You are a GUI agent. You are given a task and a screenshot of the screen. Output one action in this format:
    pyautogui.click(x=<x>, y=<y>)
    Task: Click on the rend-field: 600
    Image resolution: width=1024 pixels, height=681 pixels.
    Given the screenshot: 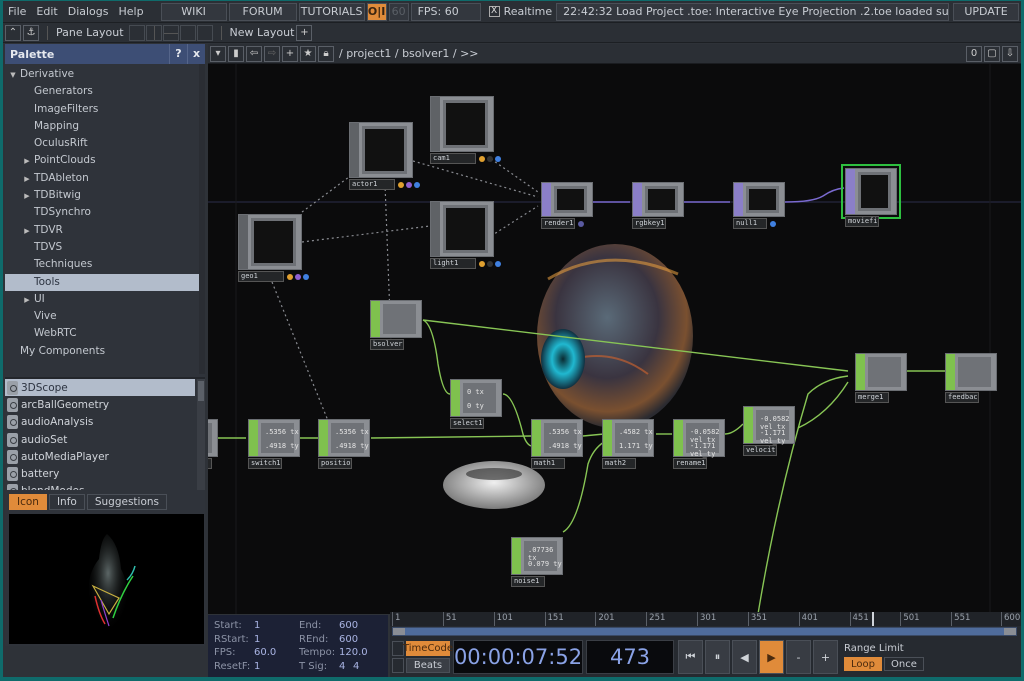 What is the action you would take?
    pyautogui.click(x=361, y=639)
    